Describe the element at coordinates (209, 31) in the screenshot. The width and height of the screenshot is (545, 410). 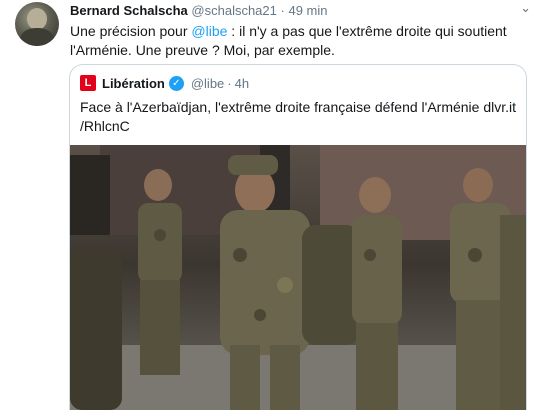
I see `mention-link: @libe` at that location.